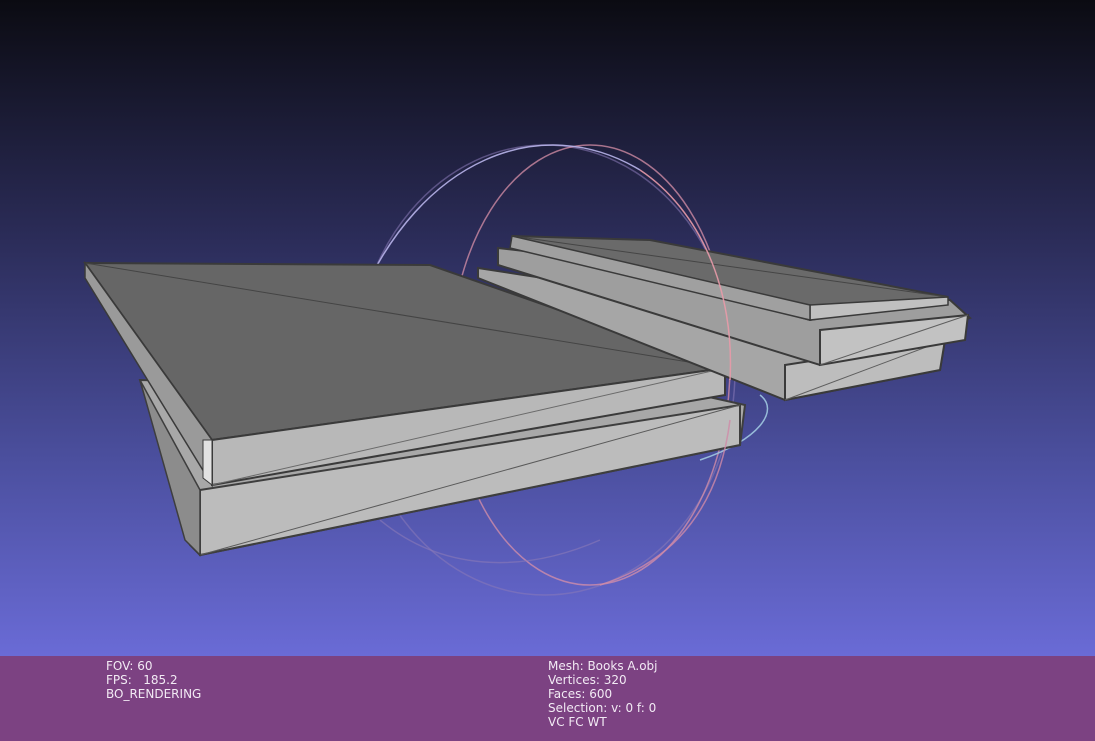 Image resolution: width=1095 pixels, height=741 pixels. What do you see at coordinates (490, 541) in the screenshot?
I see `trackball-arc-bottom` at bounding box center [490, 541].